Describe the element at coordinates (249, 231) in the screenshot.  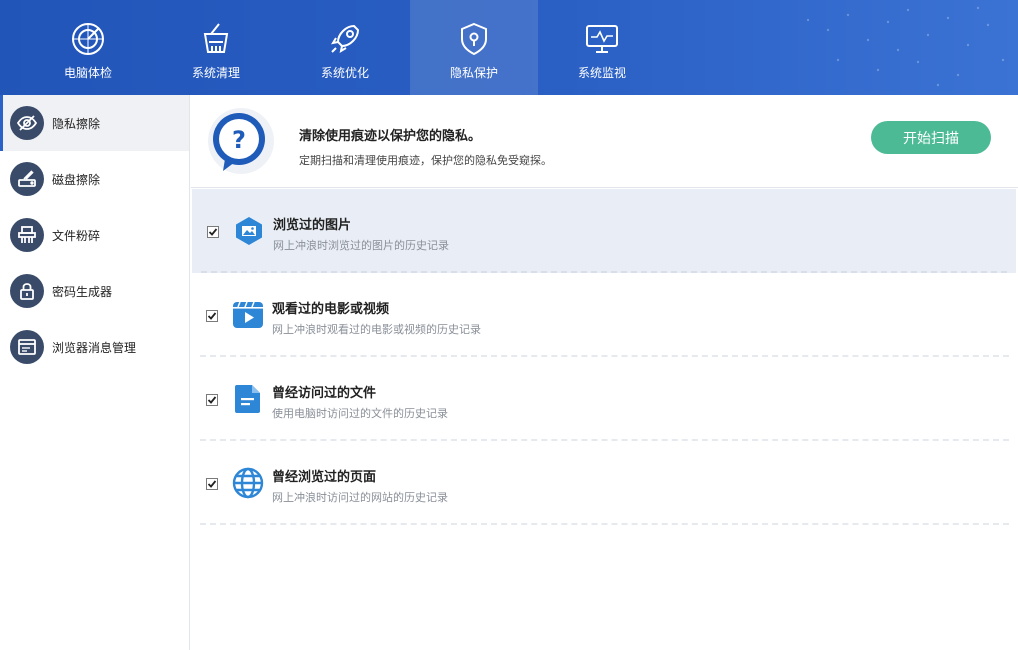
I see `image-icon` at that location.